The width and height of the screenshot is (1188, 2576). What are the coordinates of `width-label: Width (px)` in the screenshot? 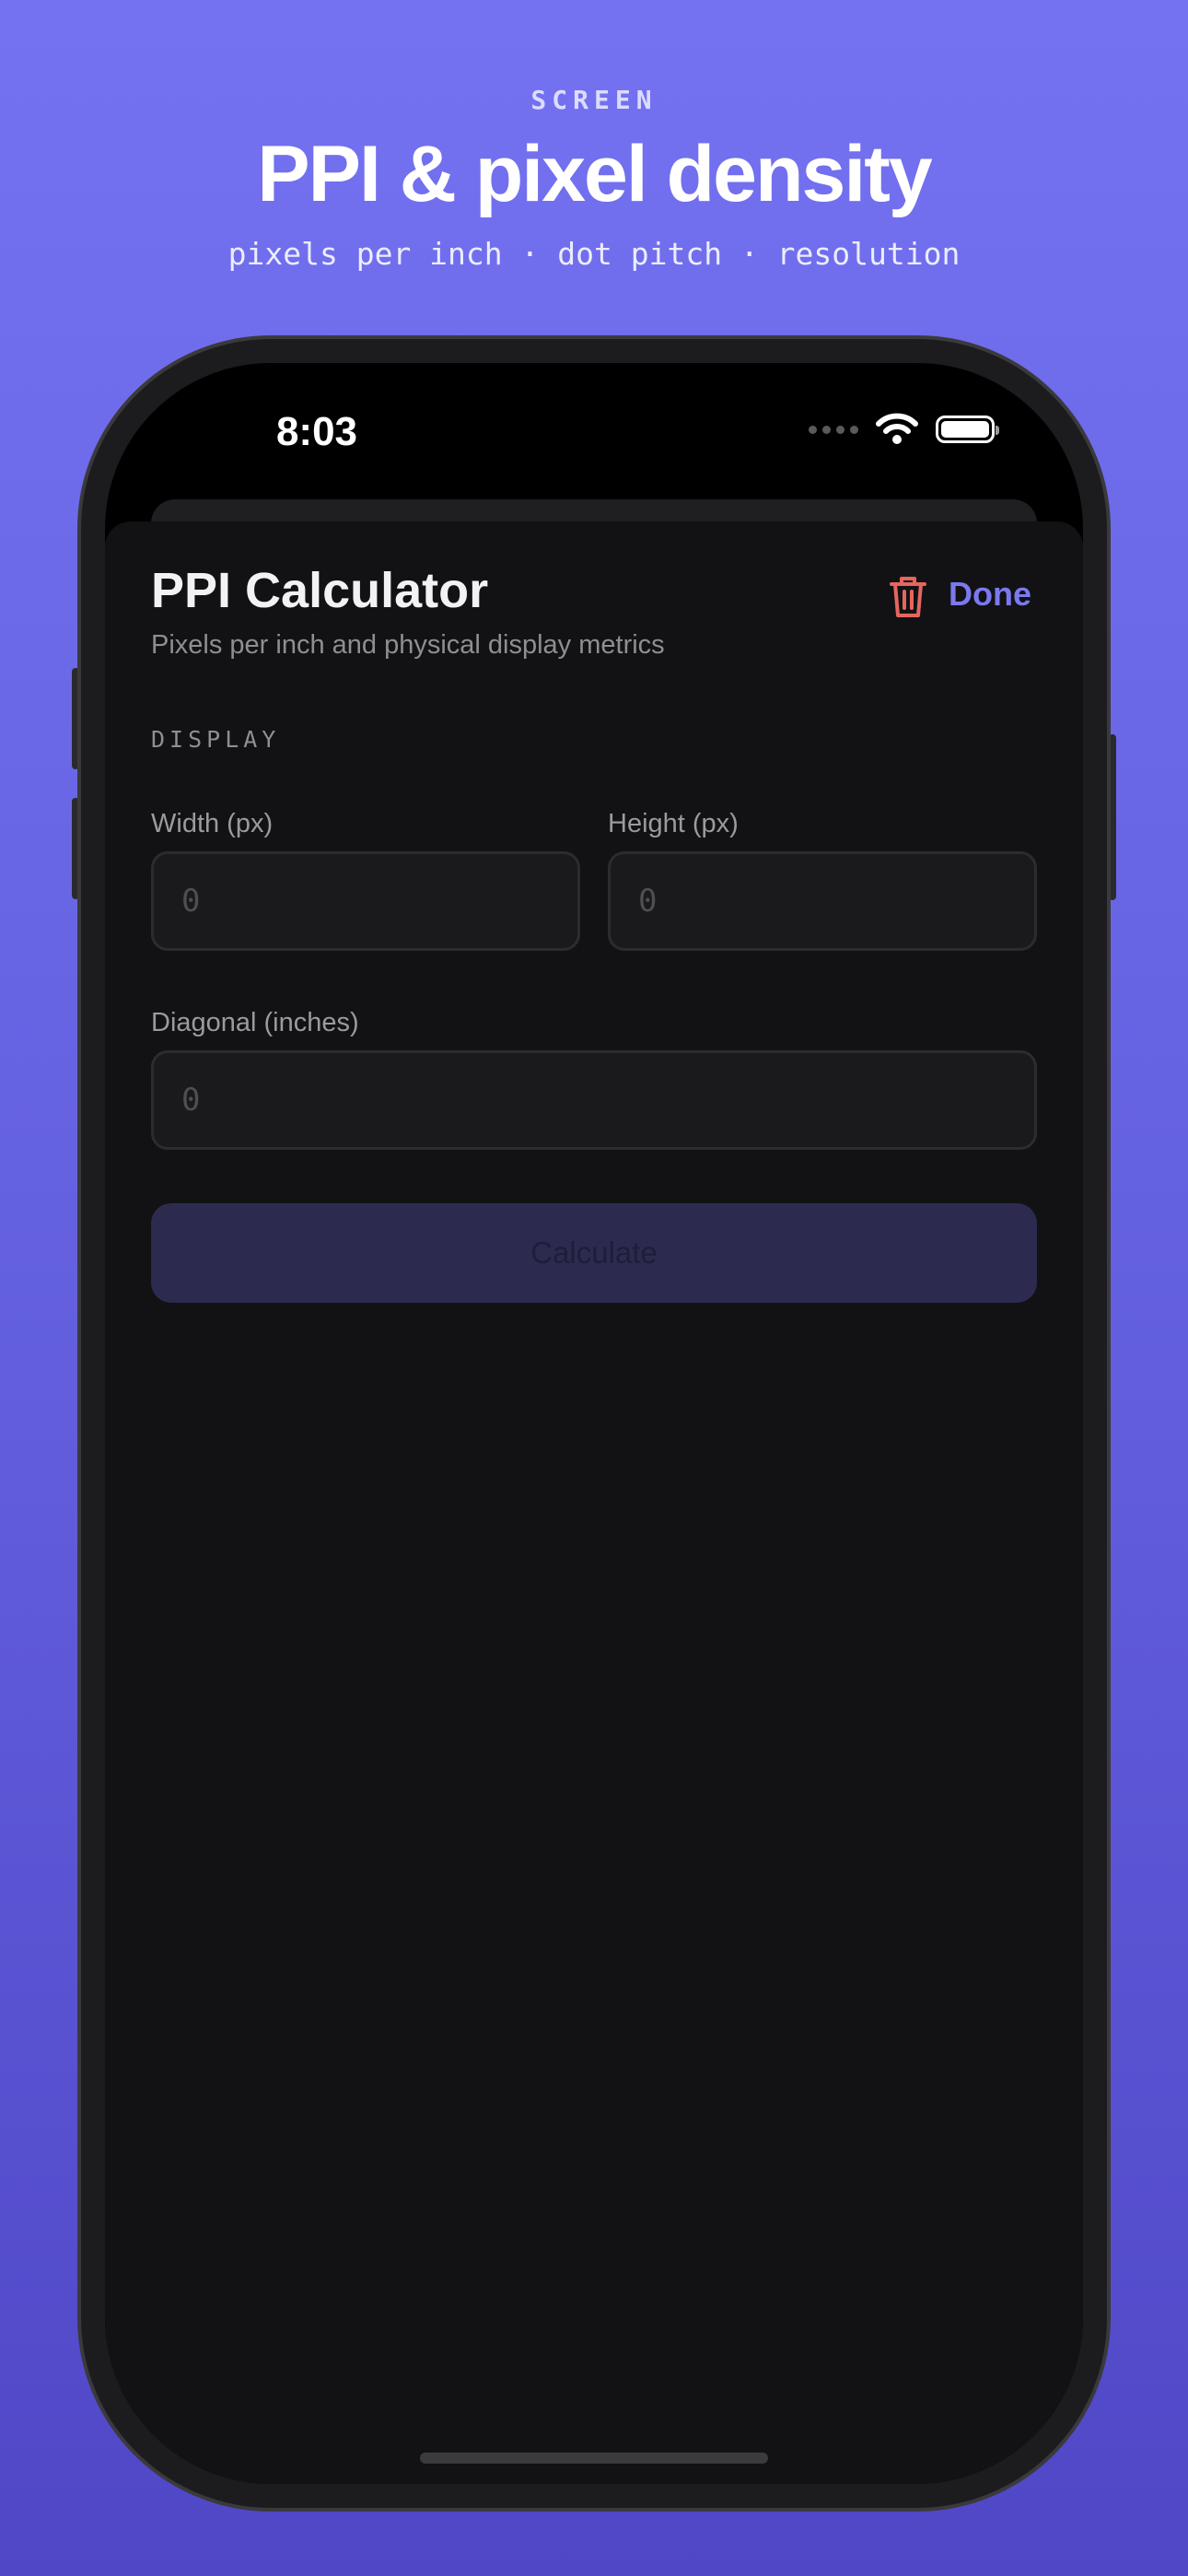 It's located at (212, 823).